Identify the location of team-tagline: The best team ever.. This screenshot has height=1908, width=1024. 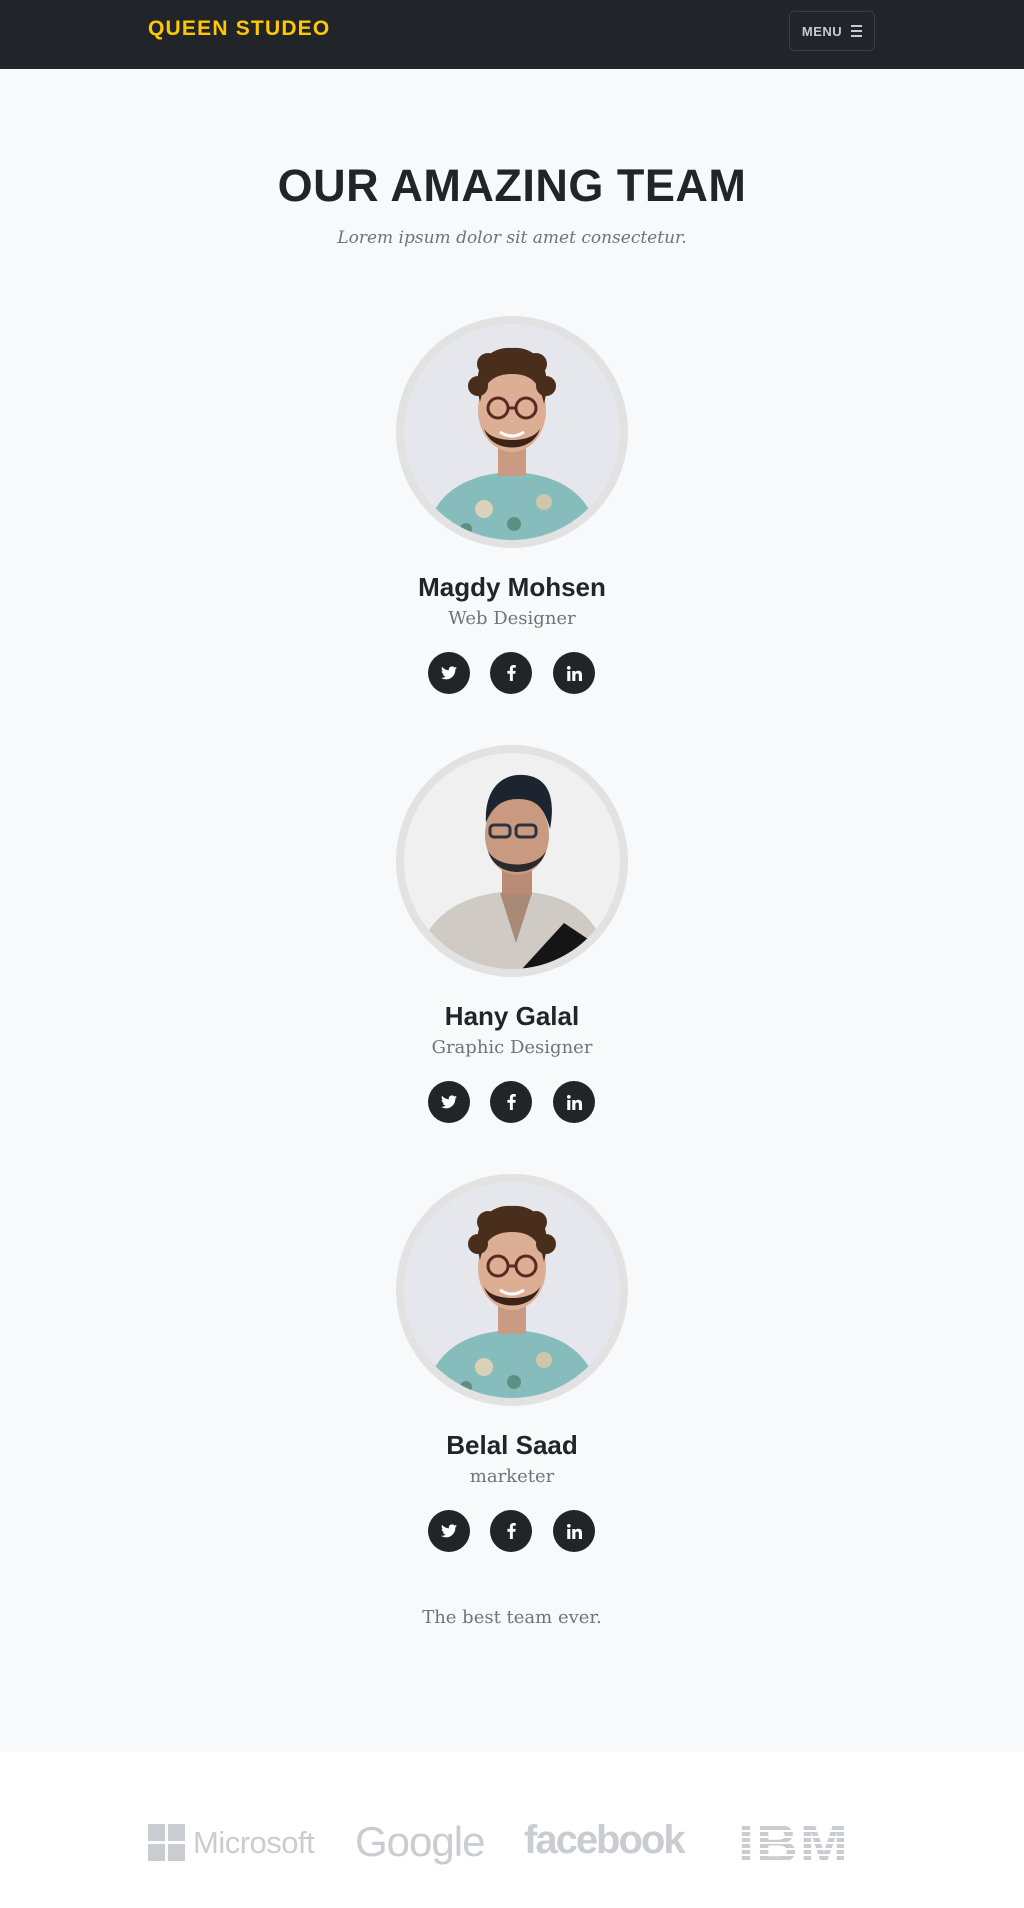
(512, 1617).